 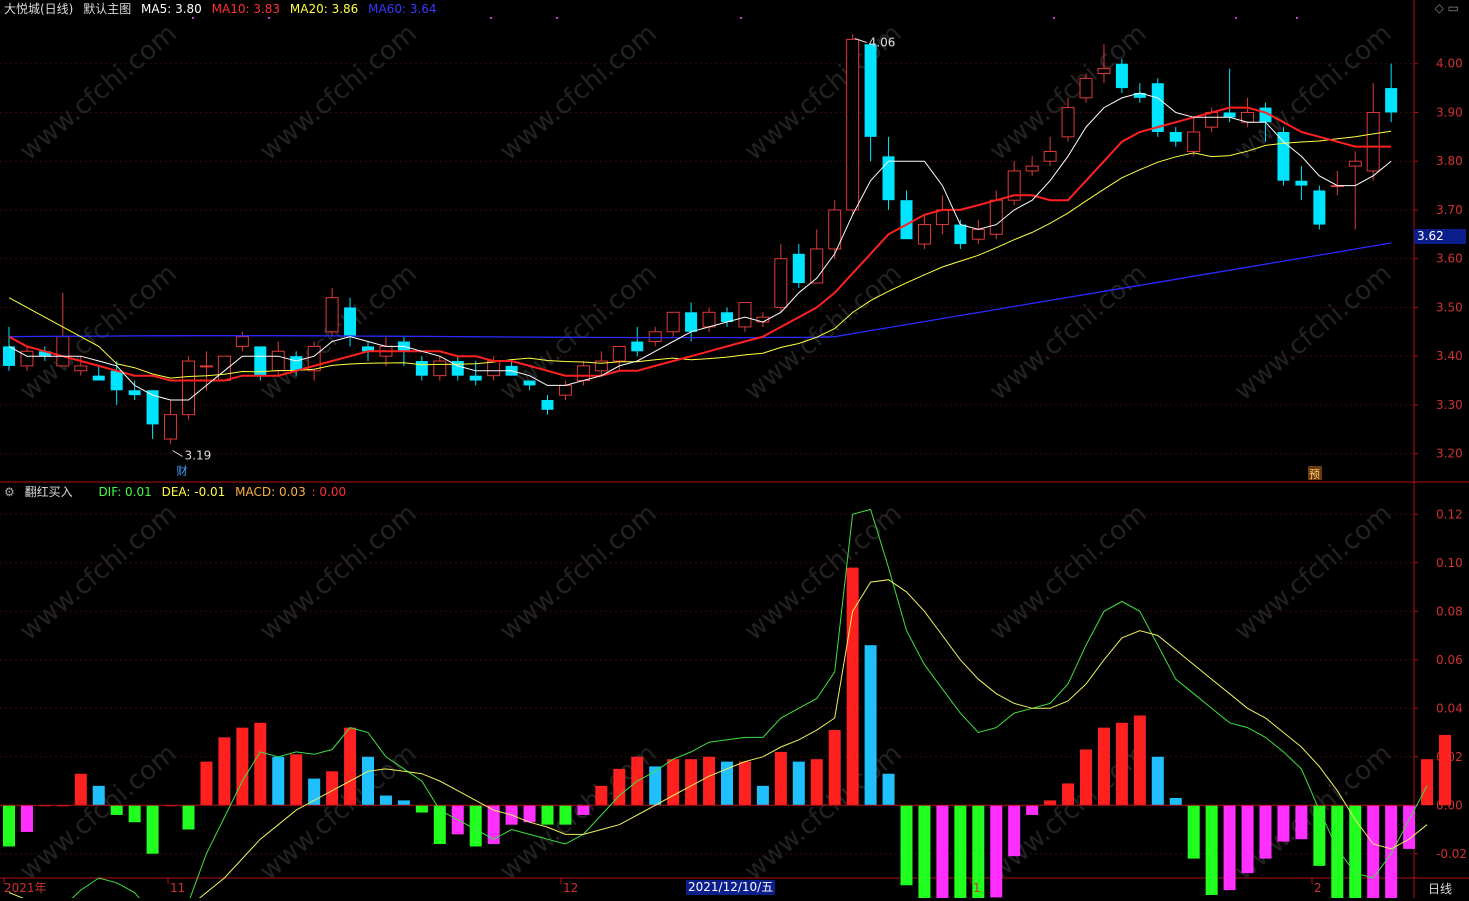 What do you see at coordinates (1449, 611) in the screenshot?
I see `macd-y-tick-label: 0.08` at bounding box center [1449, 611].